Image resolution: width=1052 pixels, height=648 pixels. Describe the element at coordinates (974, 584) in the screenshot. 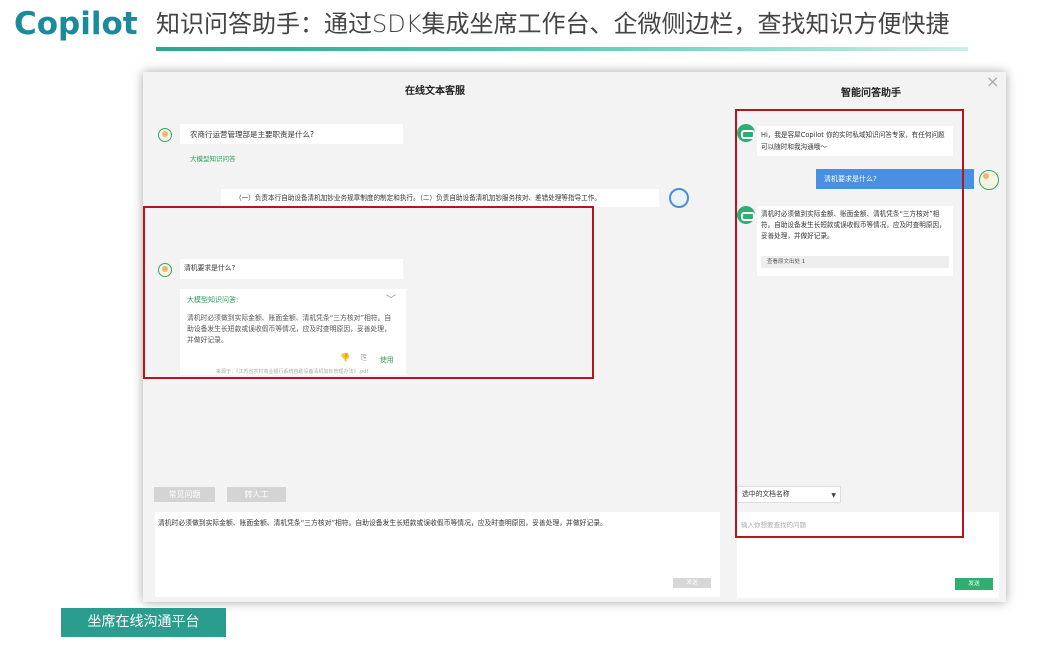

I see `assistant-send-button: 发送` at that location.